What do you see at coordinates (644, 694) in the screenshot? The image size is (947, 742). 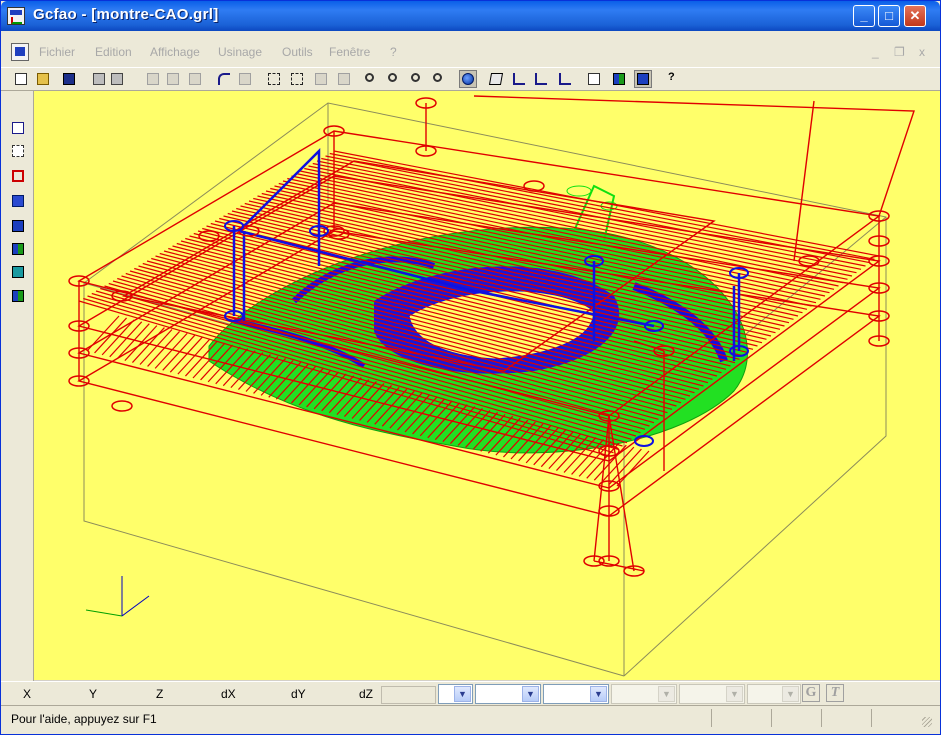 I see `combo-4: ▼` at bounding box center [644, 694].